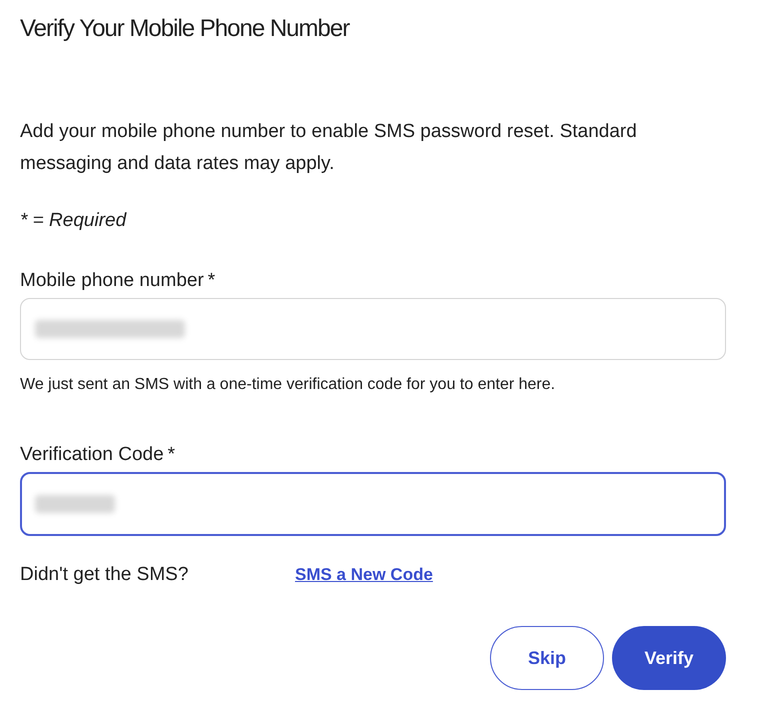 This screenshot has height=720, width=767. Describe the element at coordinates (547, 658) in the screenshot. I see `skip-button: Skip` at that location.